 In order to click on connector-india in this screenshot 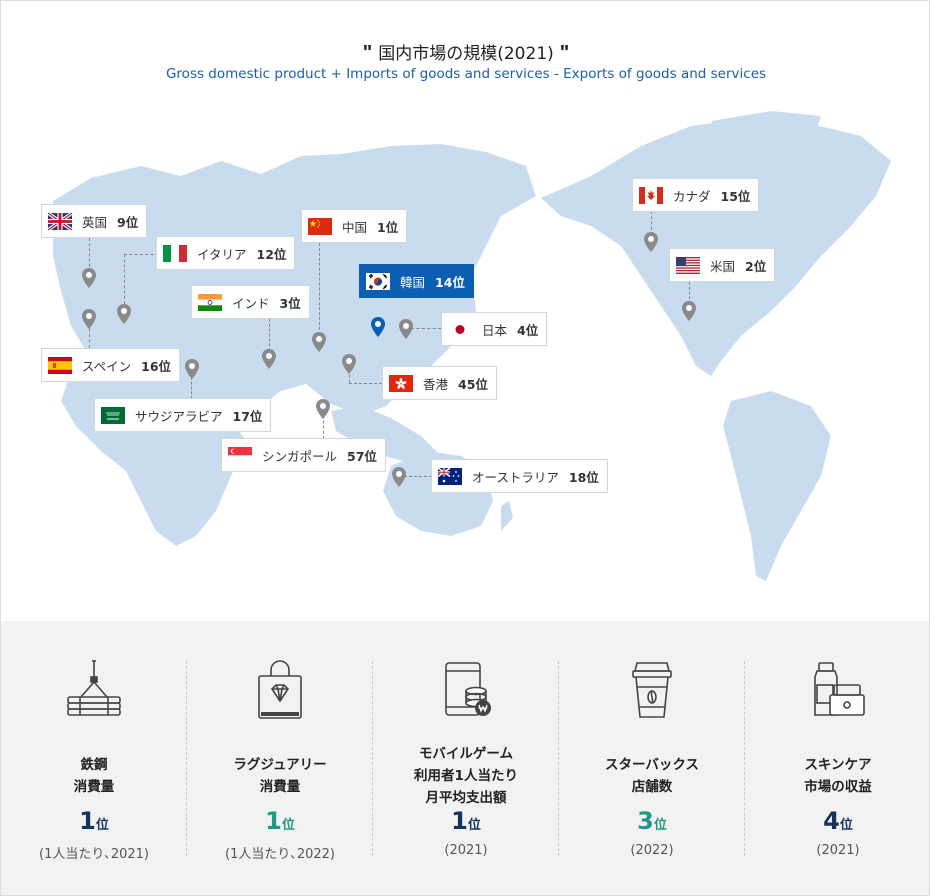, I will do `click(269, 335)`.